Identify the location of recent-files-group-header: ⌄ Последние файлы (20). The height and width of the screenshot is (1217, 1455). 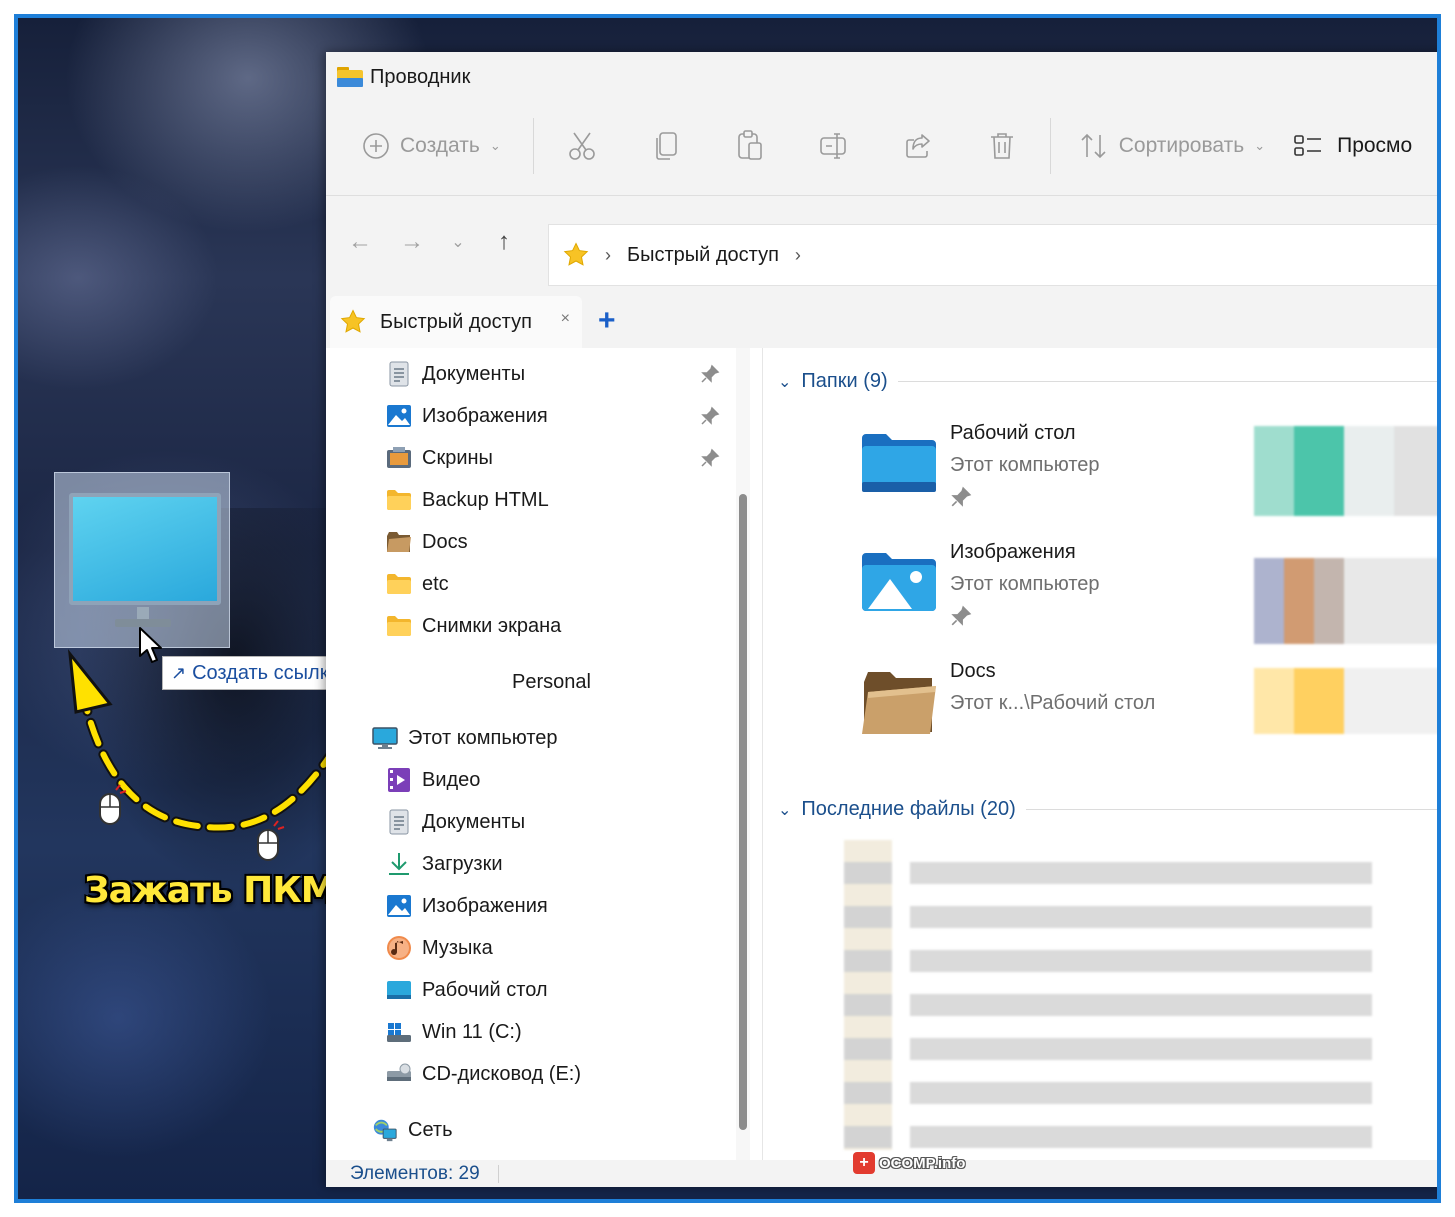
(1107, 809).